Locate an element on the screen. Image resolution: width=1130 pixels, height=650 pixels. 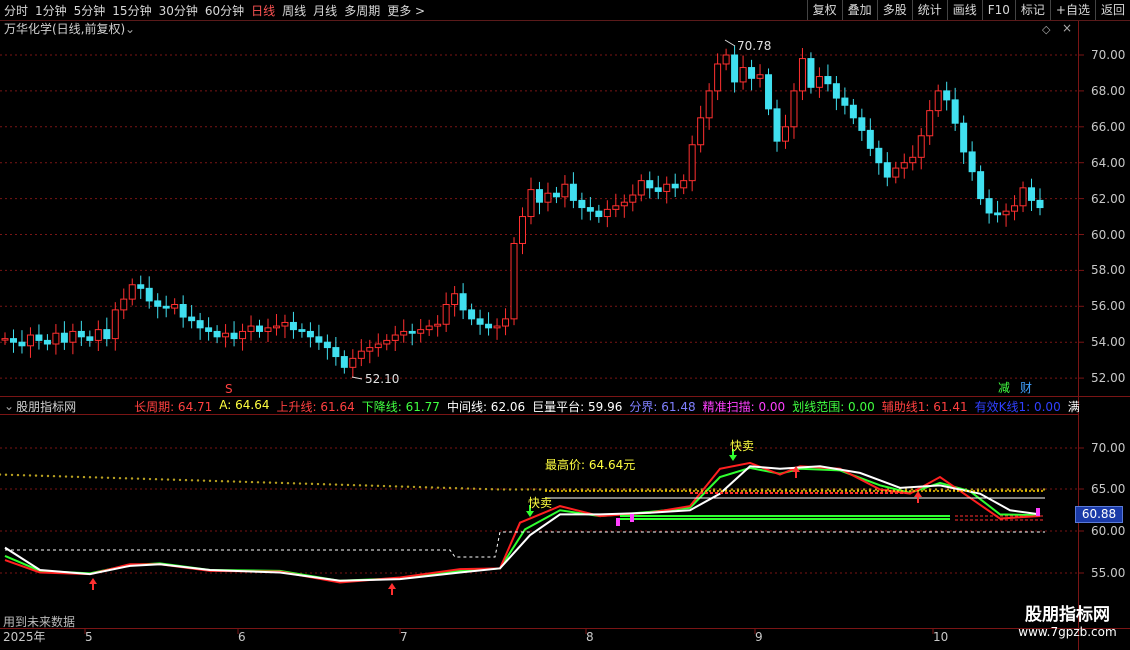
s-marker: S is located at coordinates (229, 389).